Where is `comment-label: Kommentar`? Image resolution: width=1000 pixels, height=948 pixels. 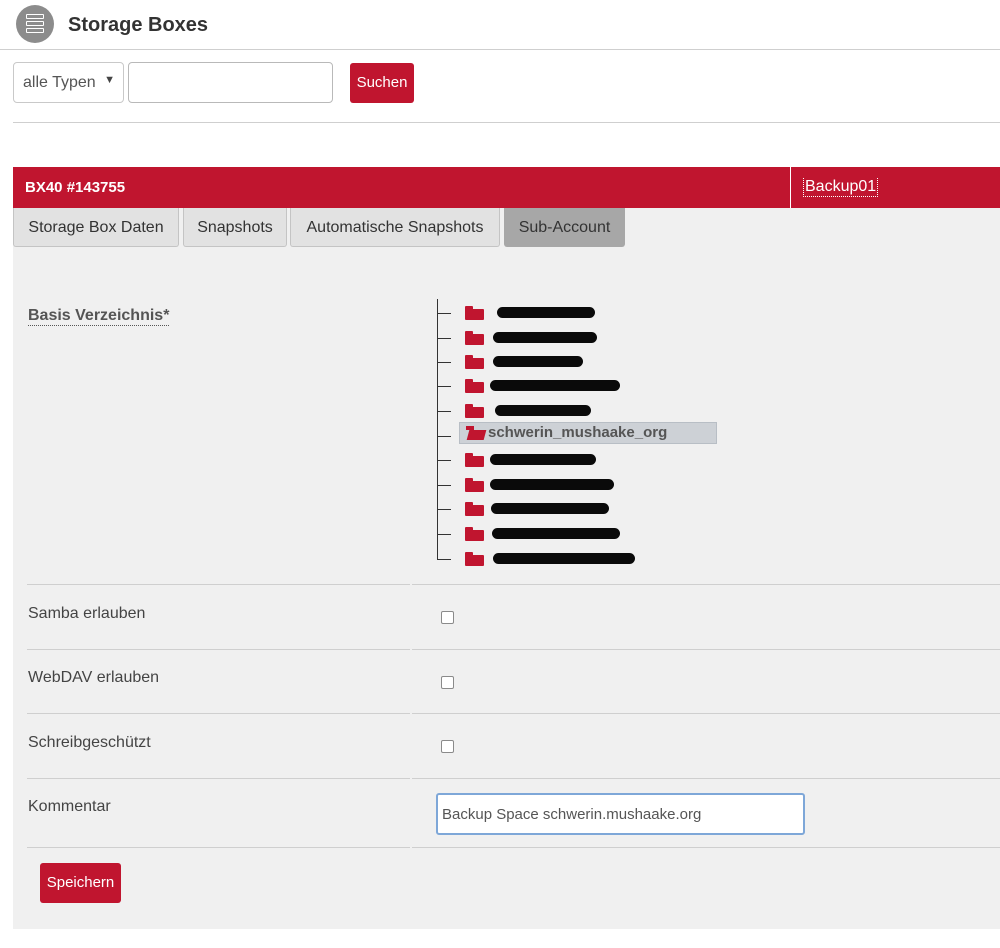 comment-label: Kommentar is located at coordinates (69, 806).